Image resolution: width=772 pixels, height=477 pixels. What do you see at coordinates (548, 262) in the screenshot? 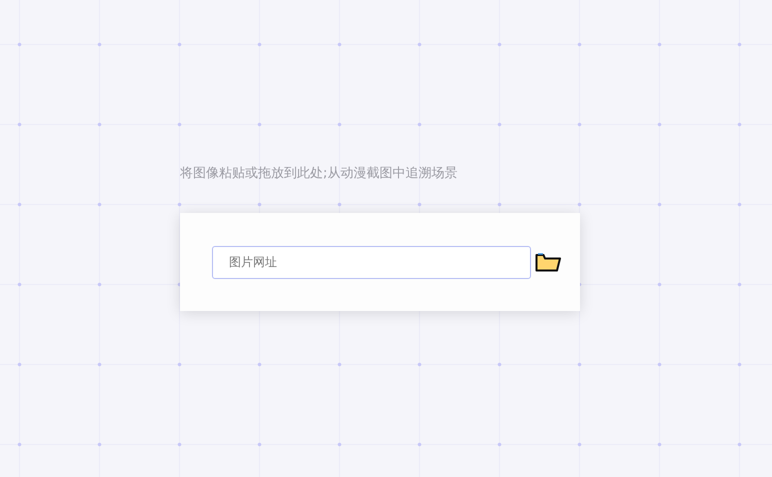
I see `folder-icon` at bounding box center [548, 262].